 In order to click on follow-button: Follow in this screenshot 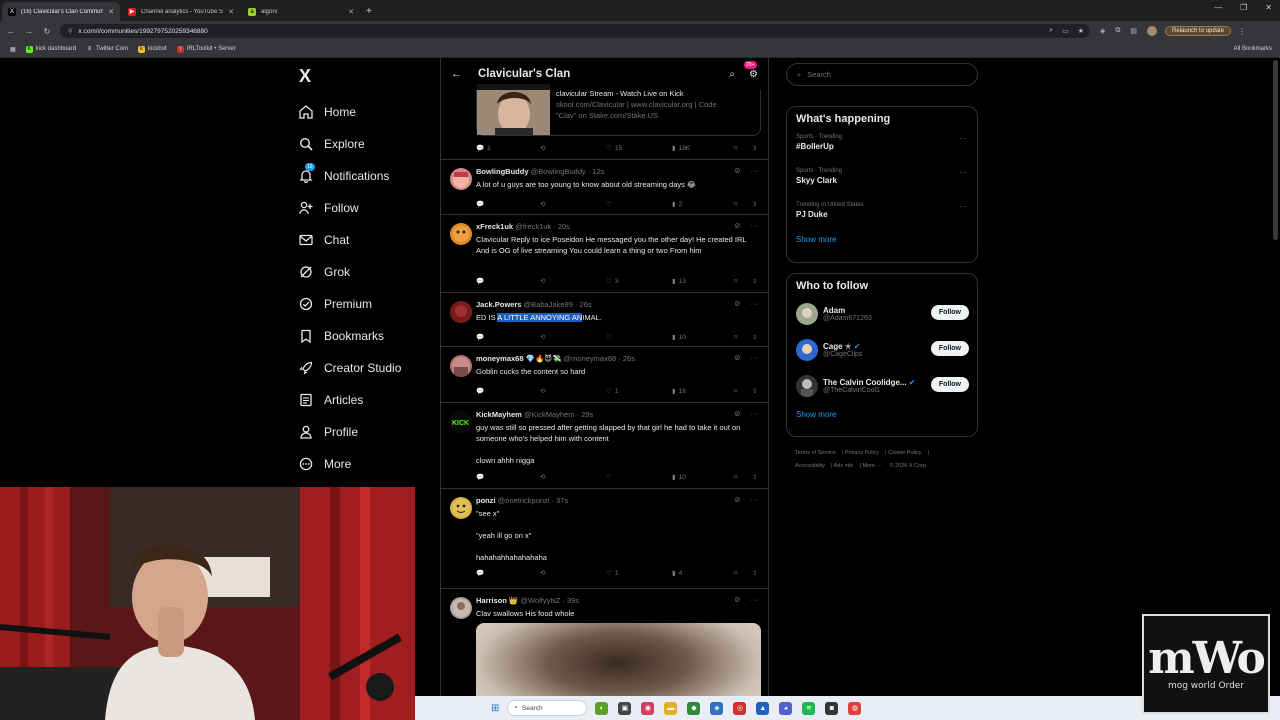, I will do `click(949, 384)`.